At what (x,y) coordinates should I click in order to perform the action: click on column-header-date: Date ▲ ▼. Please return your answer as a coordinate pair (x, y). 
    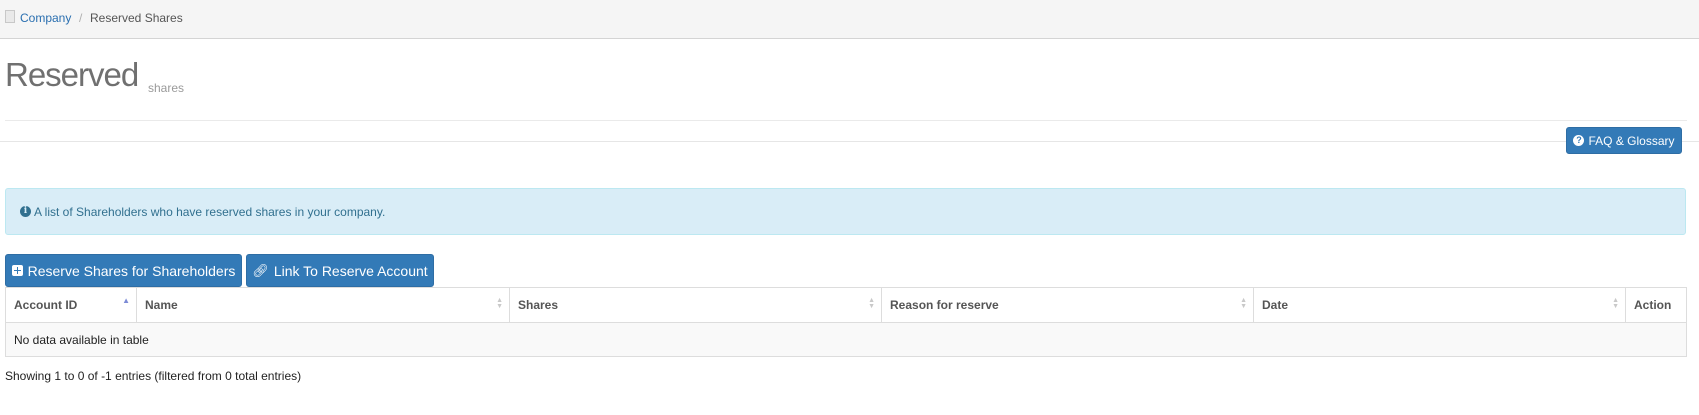
    Looking at the image, I should click on (1440, 305).